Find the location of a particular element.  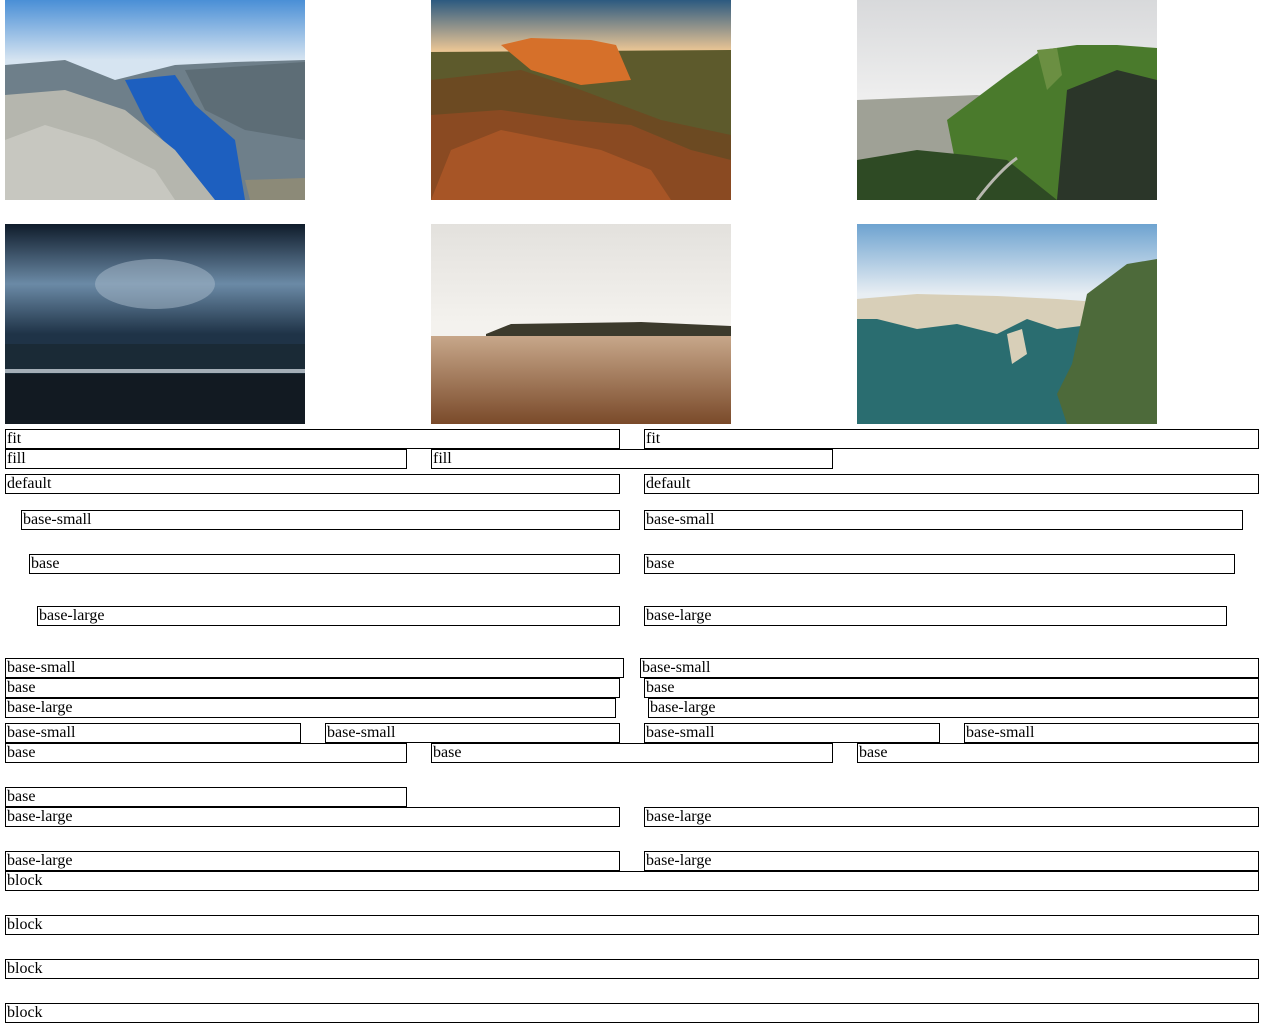

photo-green-cliffs is located at coordinates (1007, 100).